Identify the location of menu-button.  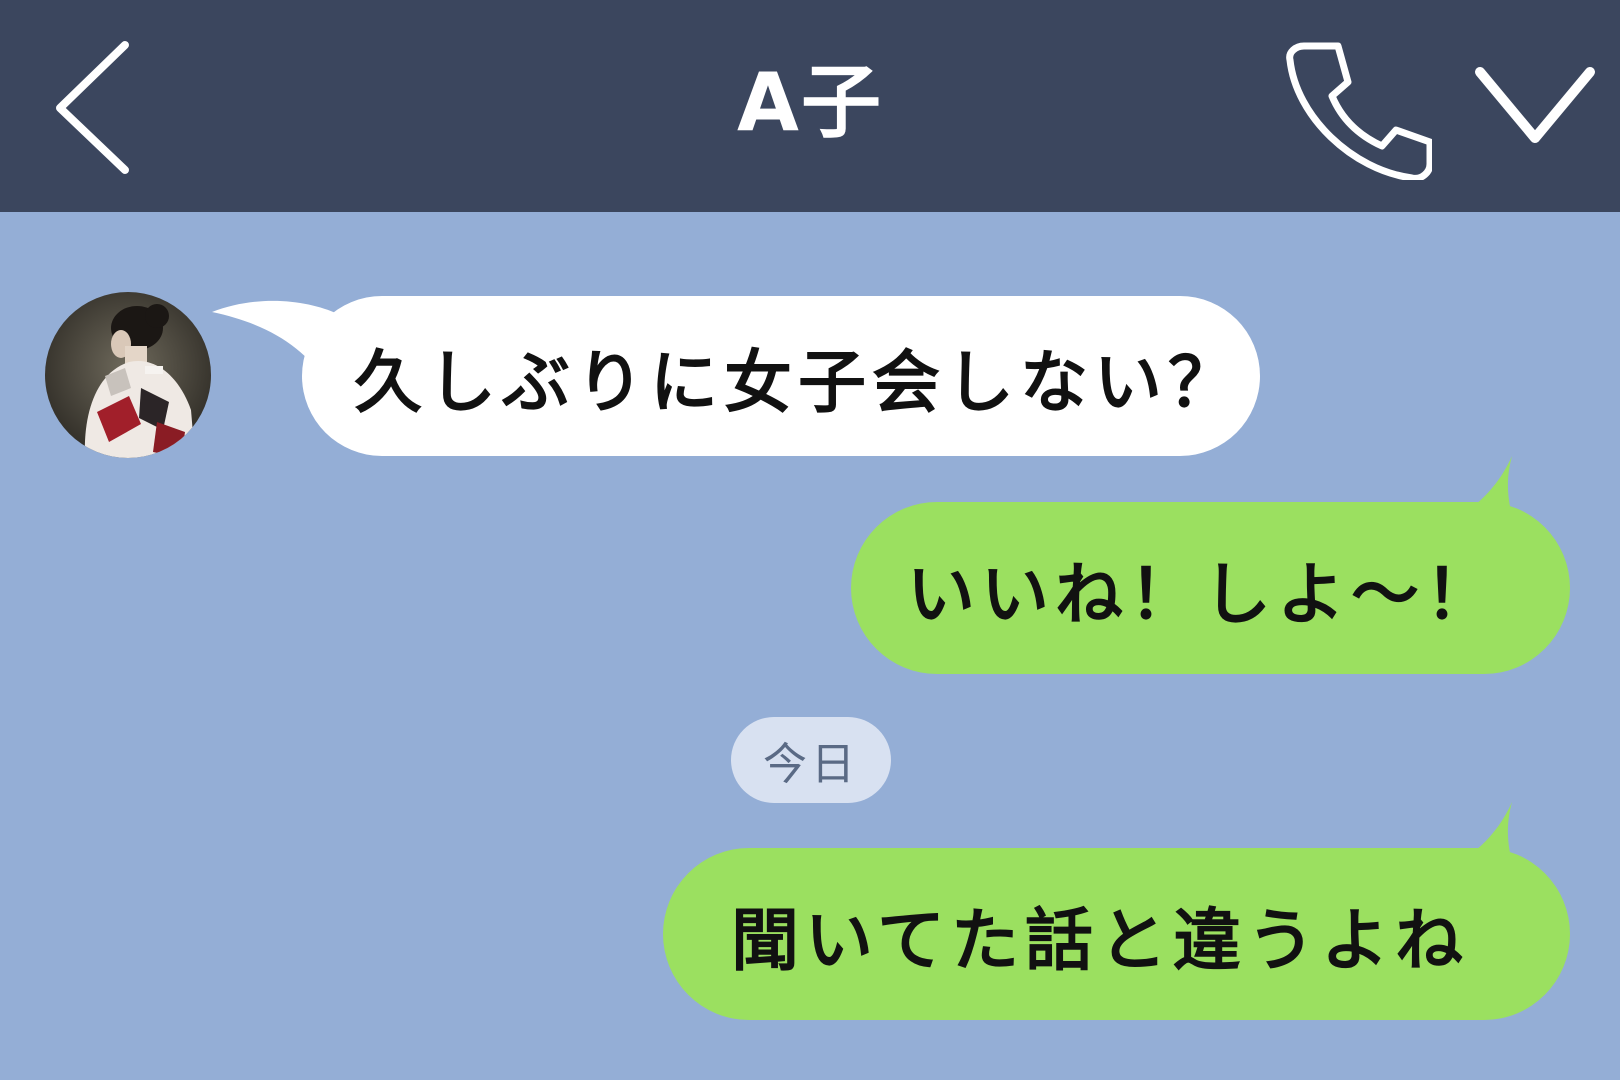
(1535, 105).